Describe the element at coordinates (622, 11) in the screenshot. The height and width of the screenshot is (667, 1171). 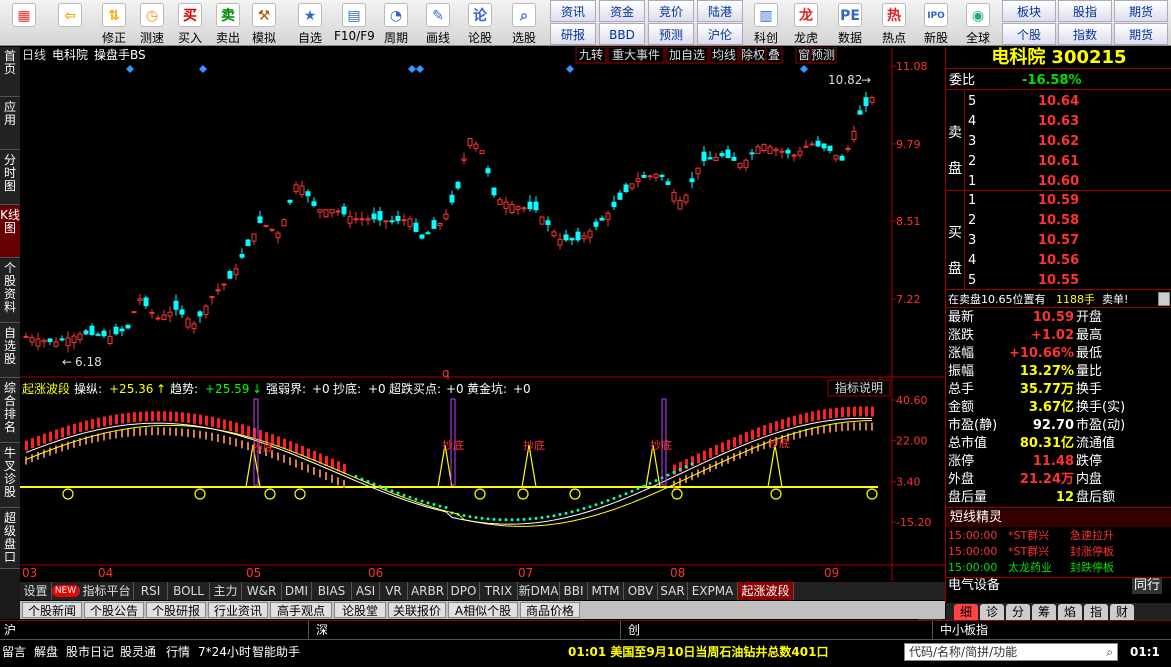
I see `toolbar-link-资金: 资金` at that location.